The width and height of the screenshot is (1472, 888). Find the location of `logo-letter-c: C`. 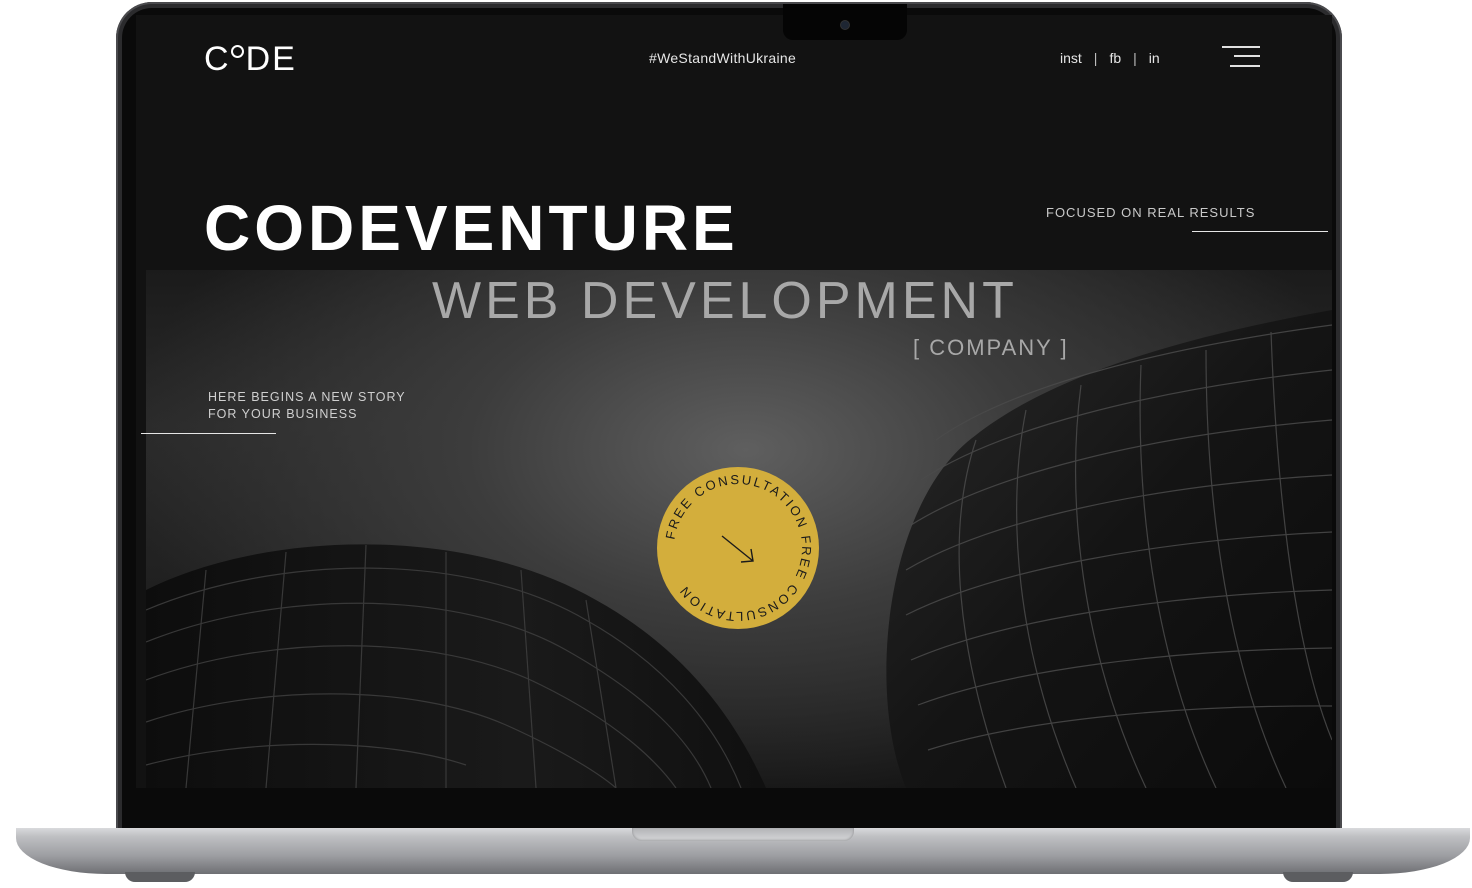

logo-letter-c: C is located at coordinates (217, 59).